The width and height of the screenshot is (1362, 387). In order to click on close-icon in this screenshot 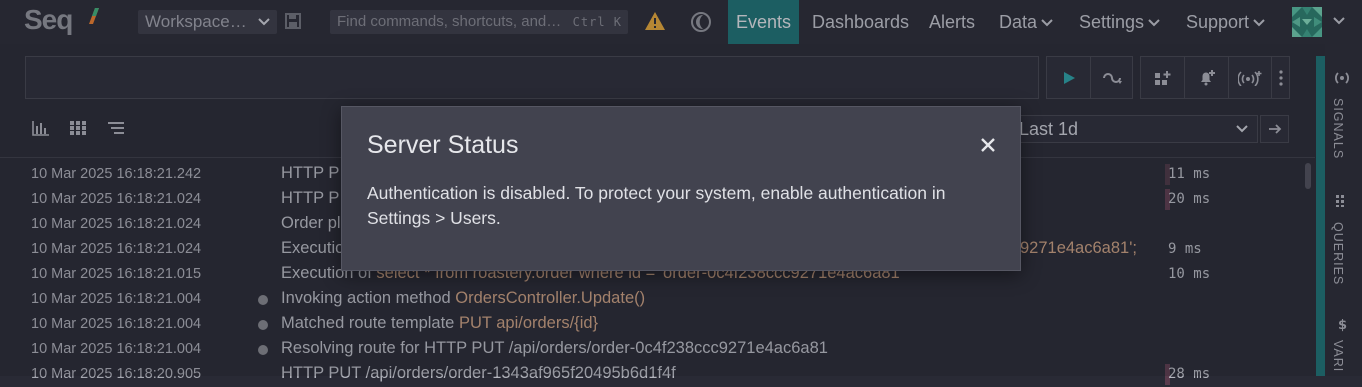, I will do `click(988, 145)`.